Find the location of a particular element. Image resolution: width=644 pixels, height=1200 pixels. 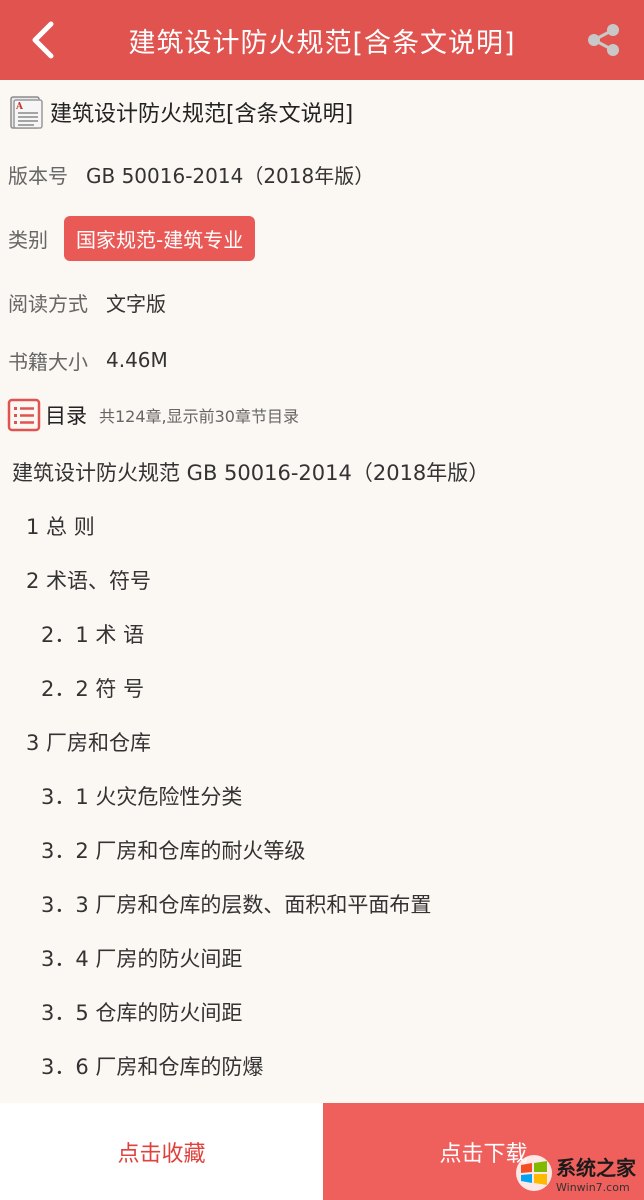

toc-item: 建筑设计防火规范 GB 50016-2014（2018年版） is located at coordinates (322, 473).